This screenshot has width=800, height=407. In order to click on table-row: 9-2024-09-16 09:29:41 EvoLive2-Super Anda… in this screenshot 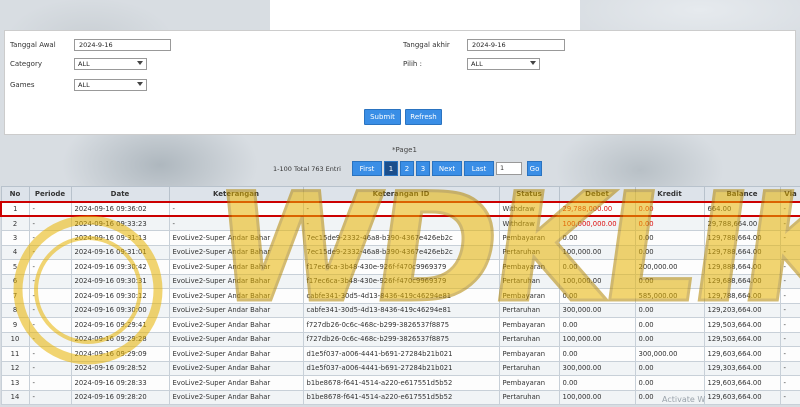, I will do `click(400, 325)`.